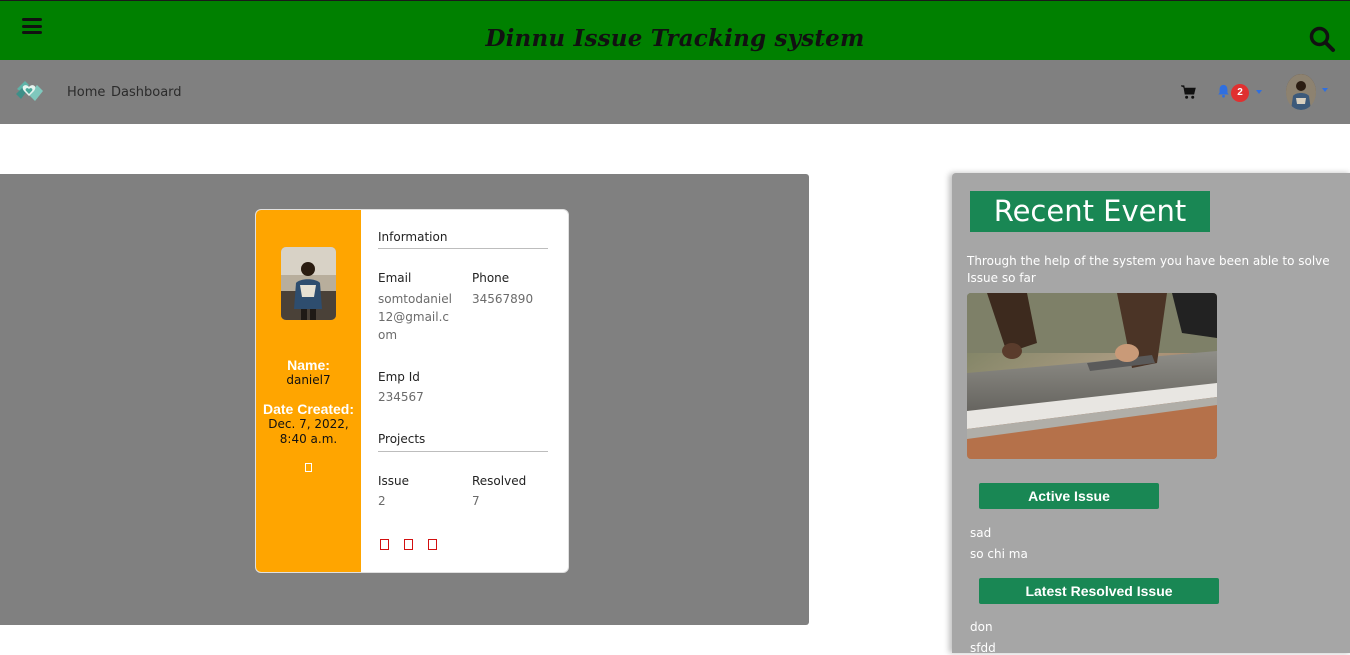 Image resolution: width=1350 pixels, height=655 pixels. Describe the element at coordinates (983, 648) in the screenshot. I see `resolved-issue-item: sfdd` at that location.